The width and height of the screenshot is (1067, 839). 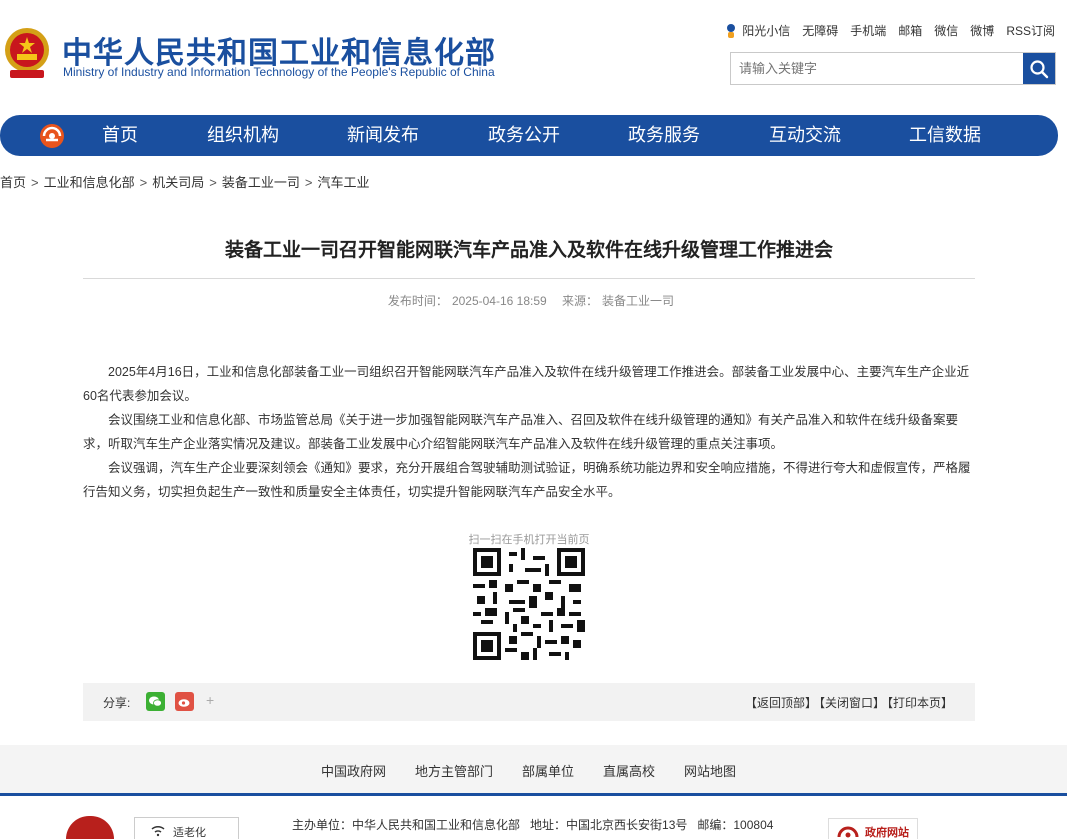 What do you see at coordinates (529, 278) in the screenshot?
I see `title-divider` at bounding box center [529, 278].